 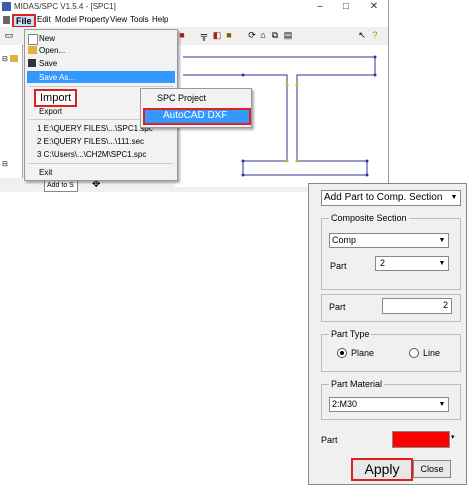 What do you see at coordinates (9, 35) in the screenshot?
I see `new-file-icon: ▭` at bounding box center [9, 35].